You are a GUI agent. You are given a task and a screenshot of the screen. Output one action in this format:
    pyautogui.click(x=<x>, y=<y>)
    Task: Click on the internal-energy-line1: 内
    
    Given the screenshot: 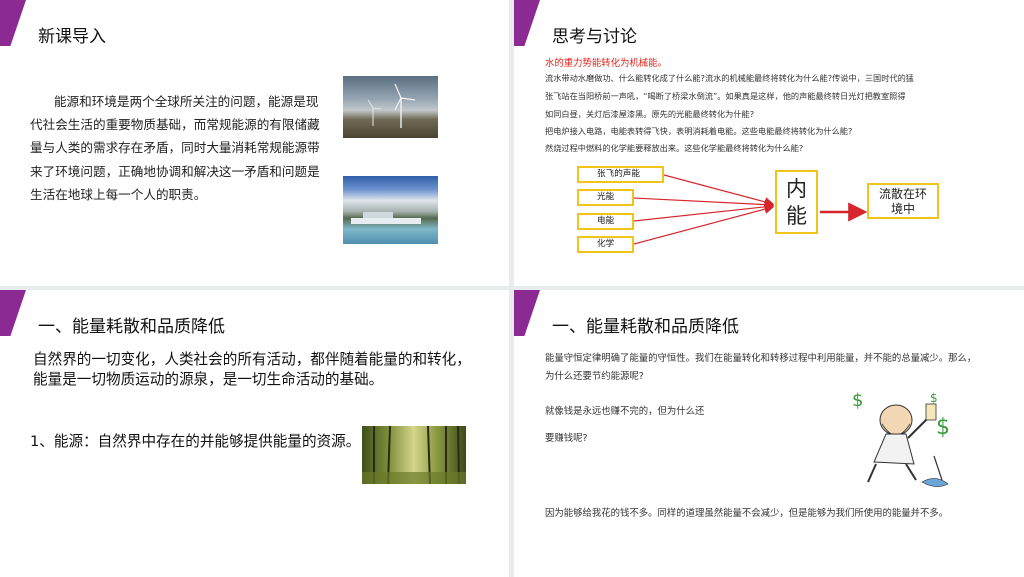 What is the action you would take?
    pyautogui.click(x=796, y=189)
    